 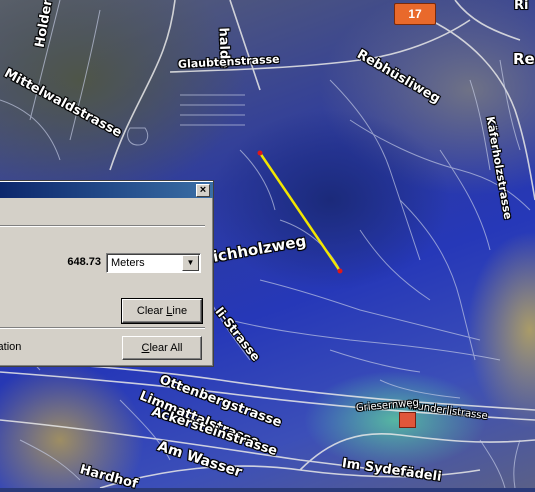 What do you see at coordinates (128, 263) in the screenshot?
I see `units-selected-value: Meters` at bounding box center [128, 263].